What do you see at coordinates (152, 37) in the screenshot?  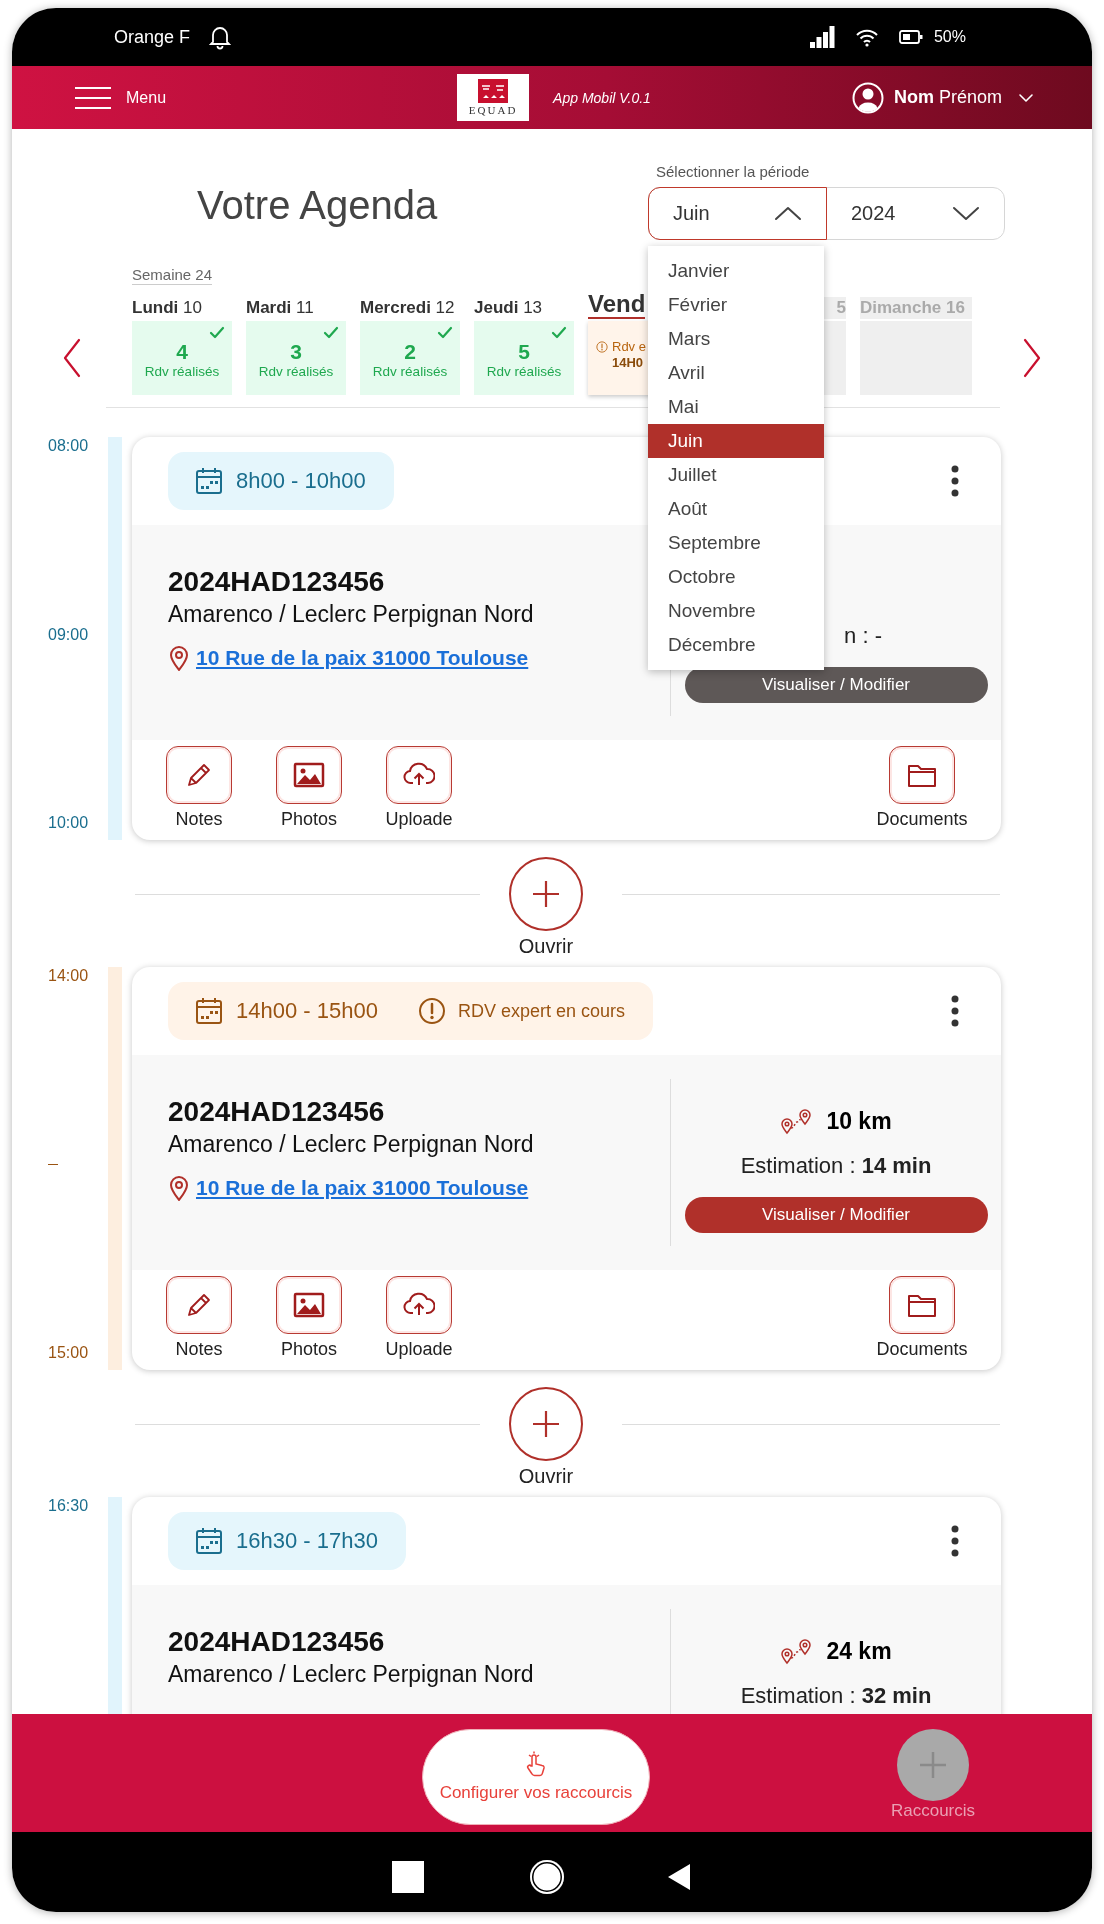 I see `carrier-name: Orange F` at bounding box center [152, 37].